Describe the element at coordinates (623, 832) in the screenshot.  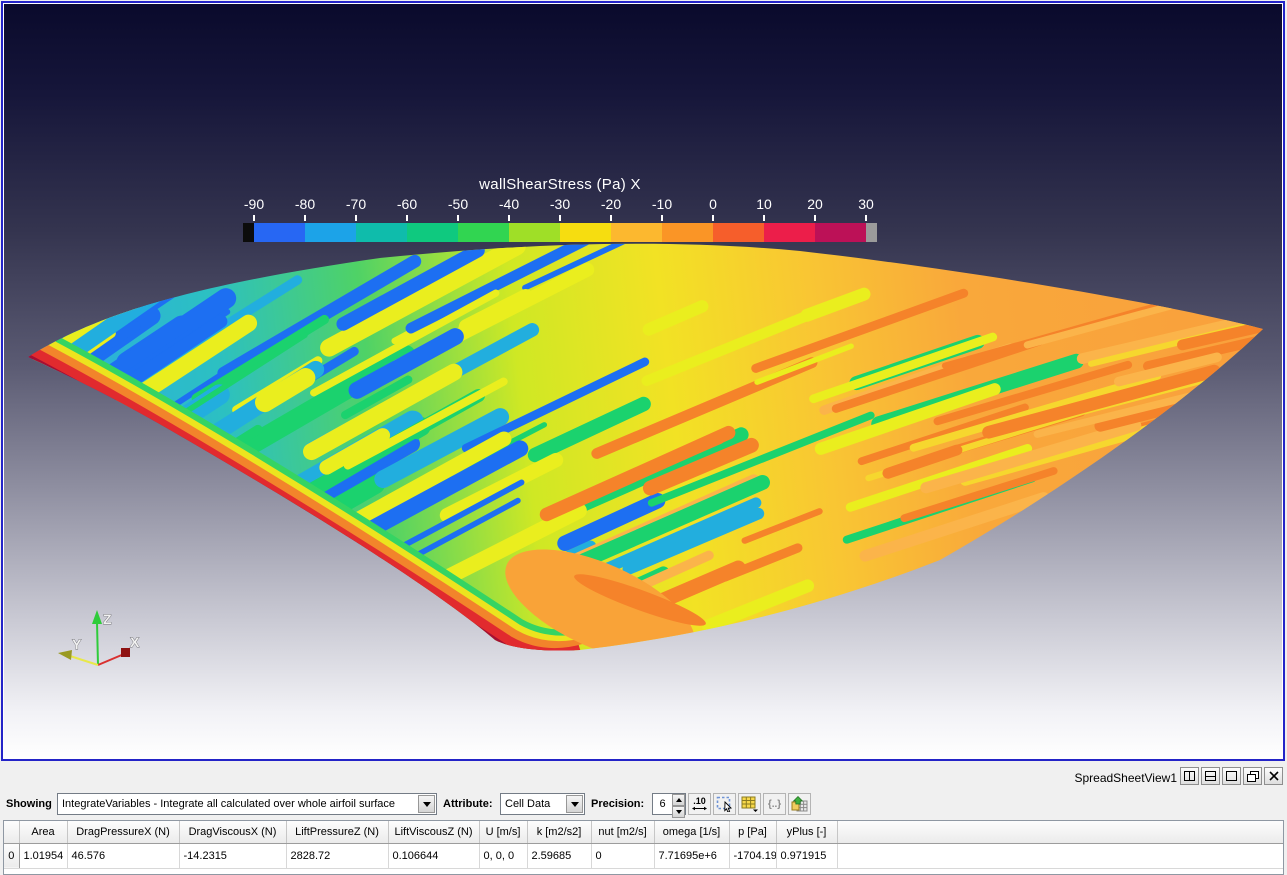
I see `column-header: nut [m2/s]` at that location.